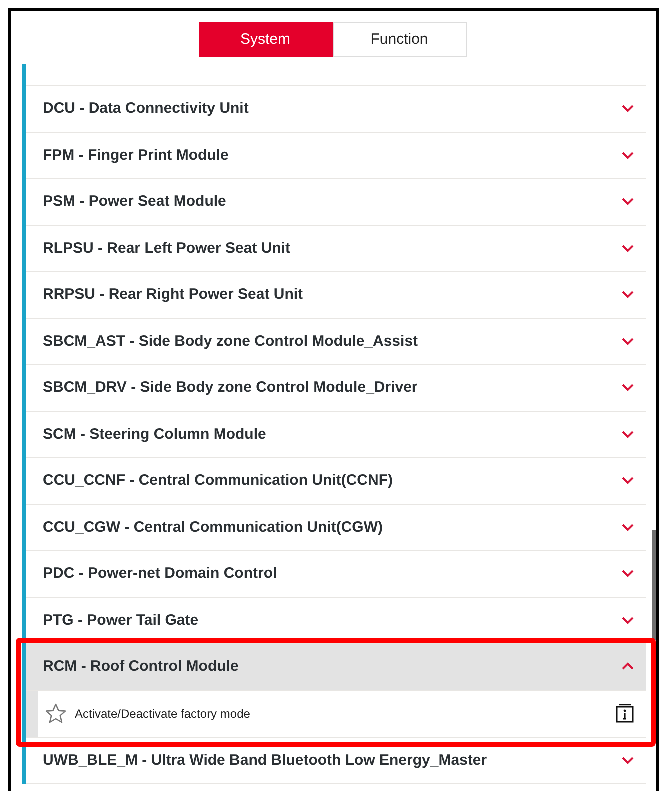 This screenshot has height=791, width=666. What do you see at coordinates (336, 295) in the screenshot?
I see `module-row: RRPSU - Rear Right Power Seat Unit` at bounding box center [336, 295].